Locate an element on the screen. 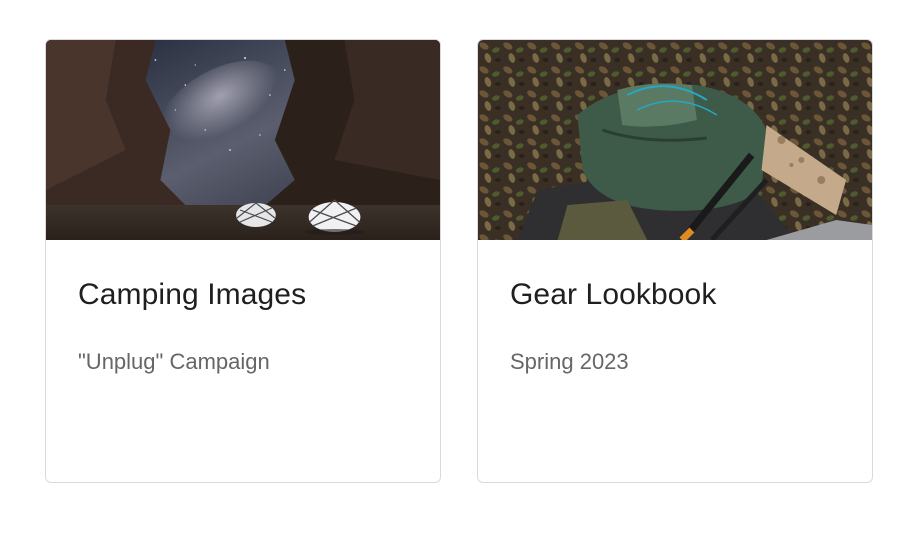 The width and height of the screenshot is (918, 538). card-subtitle: Spring 2023 is located at coordinates (569, 361).